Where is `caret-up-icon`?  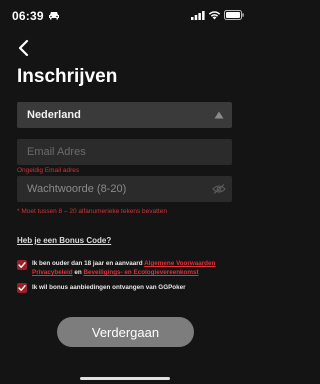 caret-up-icon is located at coordinates (219, 115).